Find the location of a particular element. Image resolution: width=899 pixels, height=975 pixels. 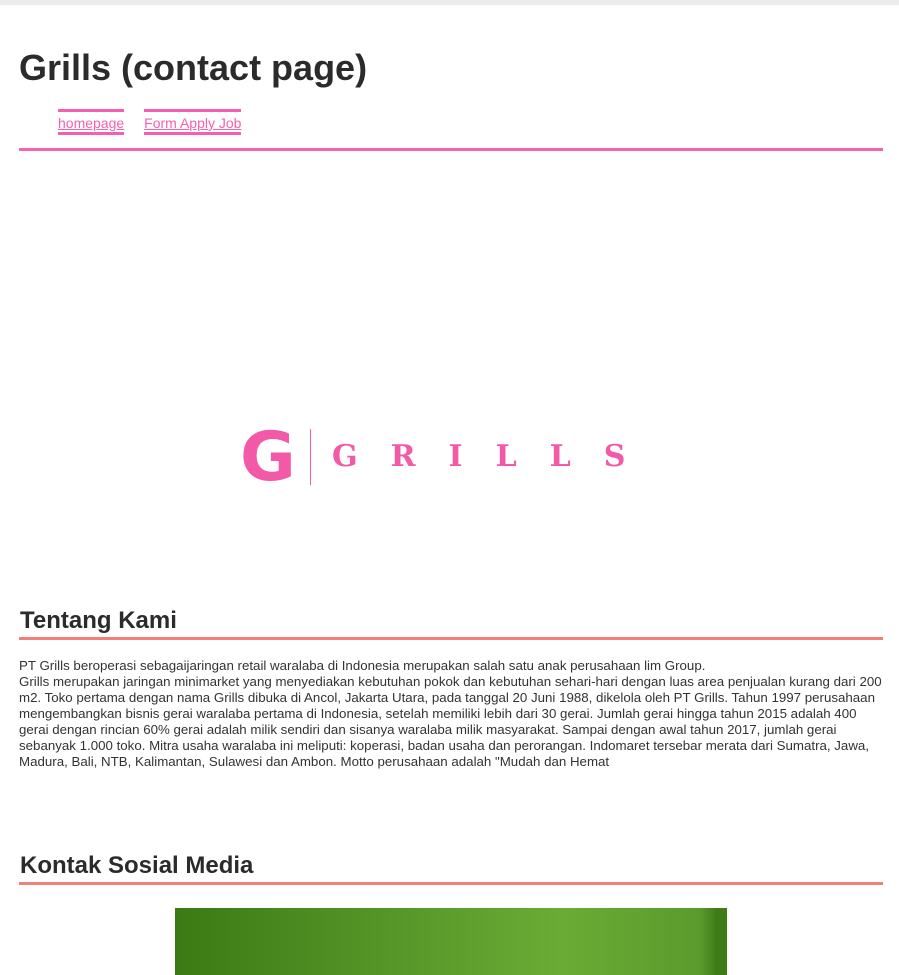

browser-top-strip is located at coordinates (449, 2).